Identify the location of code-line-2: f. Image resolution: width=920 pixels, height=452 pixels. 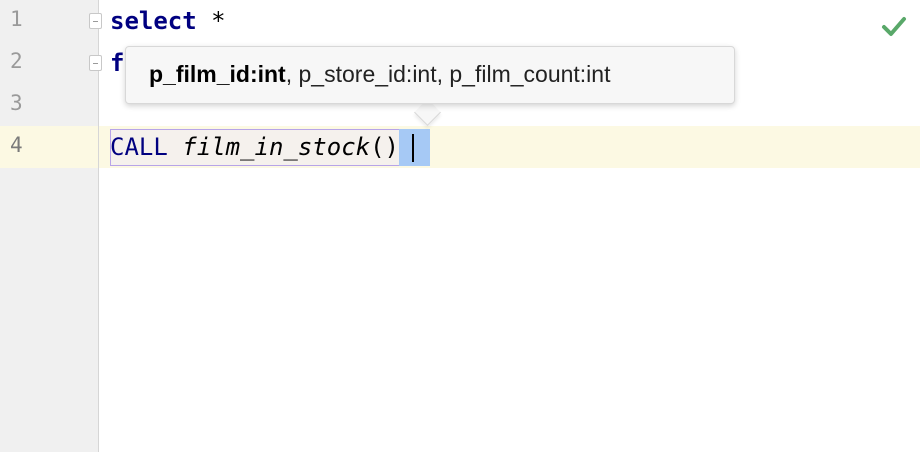
(117, 63).